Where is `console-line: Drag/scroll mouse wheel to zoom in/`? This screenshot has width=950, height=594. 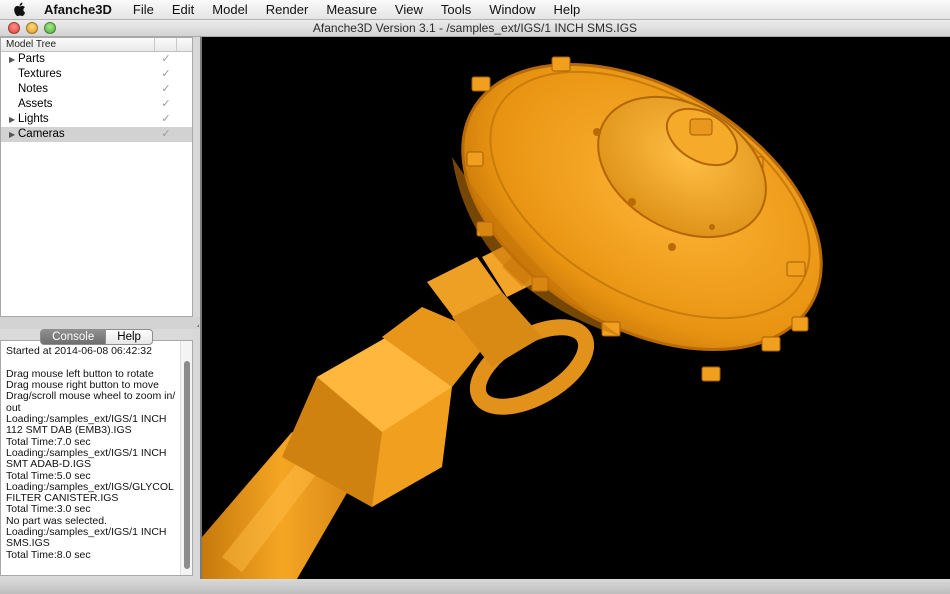 console-line: Drag/scroll mouse wheel to zoom in/ is located at coordinates (91, 396).